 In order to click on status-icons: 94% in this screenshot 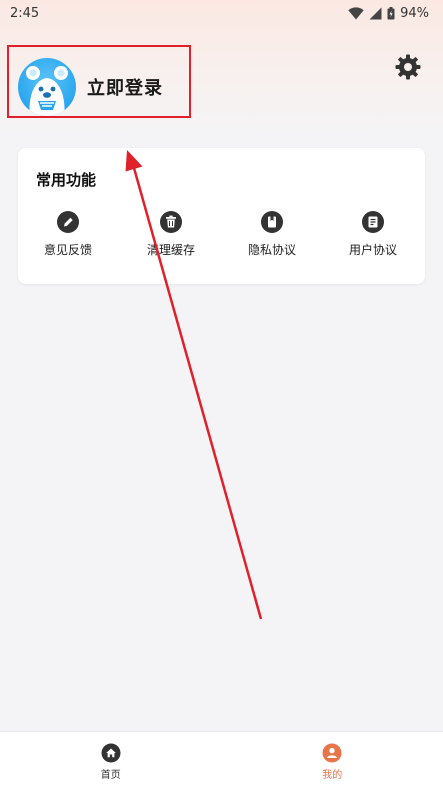, I will do `click(388, 13)`.